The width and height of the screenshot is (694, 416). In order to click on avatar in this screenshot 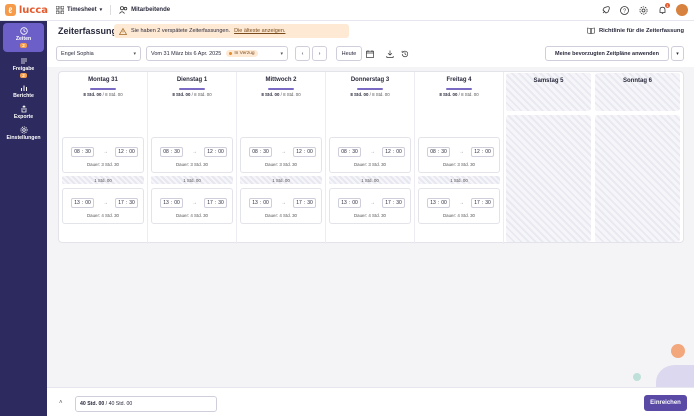, I will do `click(682, 10)`.